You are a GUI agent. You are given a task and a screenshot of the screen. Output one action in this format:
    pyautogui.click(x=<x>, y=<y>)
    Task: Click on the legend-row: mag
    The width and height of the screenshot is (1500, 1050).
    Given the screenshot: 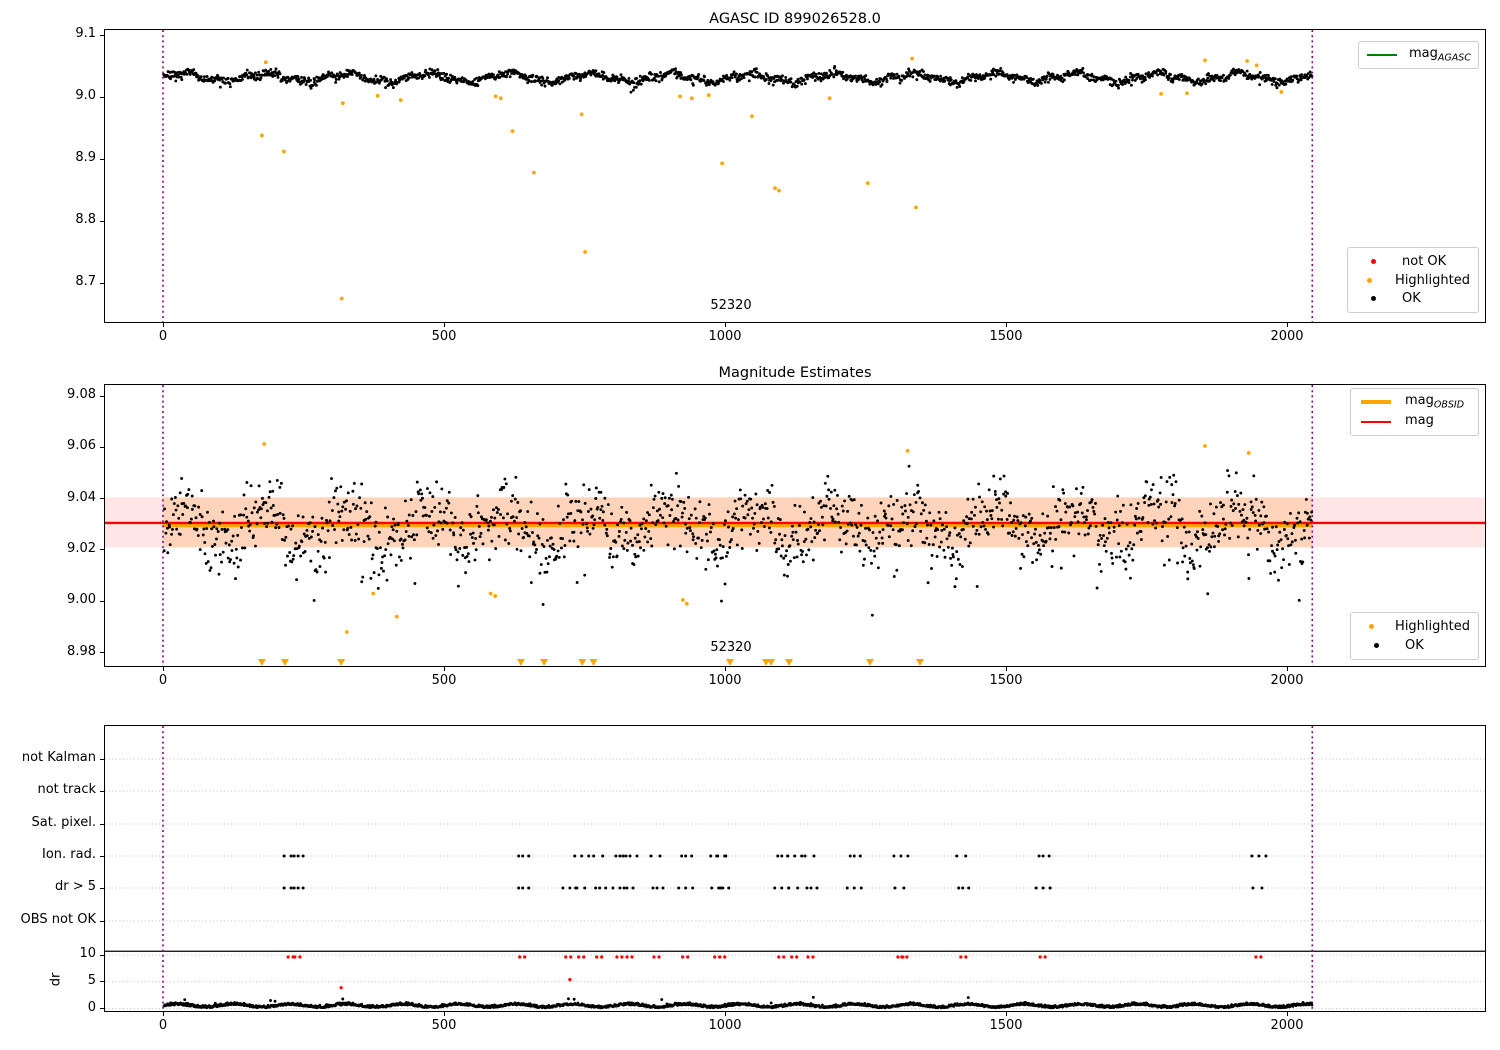 What is the action you would take?
    pyautogui.click(x=1414, y=422)
    